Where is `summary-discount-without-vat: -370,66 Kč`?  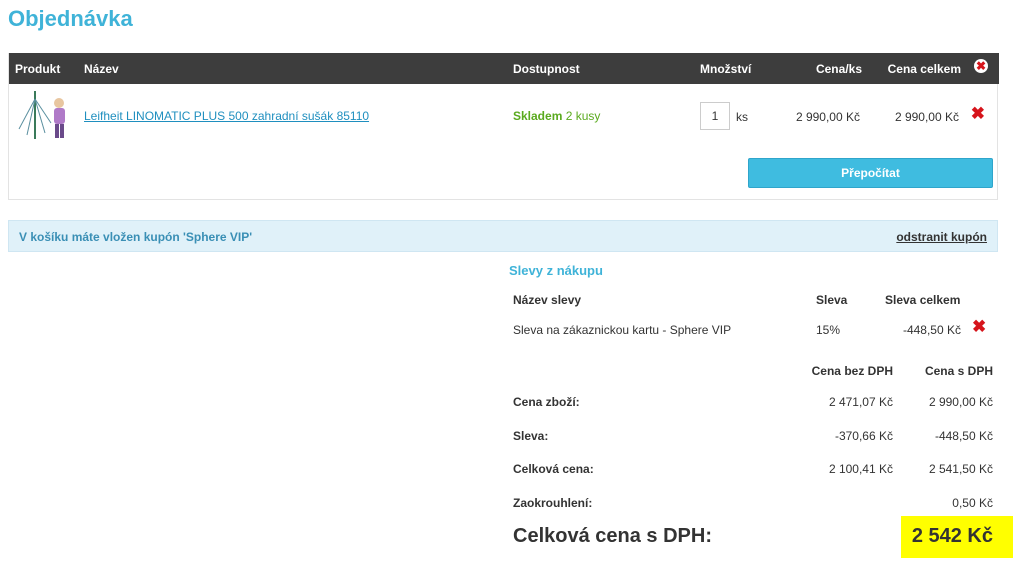
summary-discount-without-vat: -370,66 Kč is located at coordinates (863, 436).